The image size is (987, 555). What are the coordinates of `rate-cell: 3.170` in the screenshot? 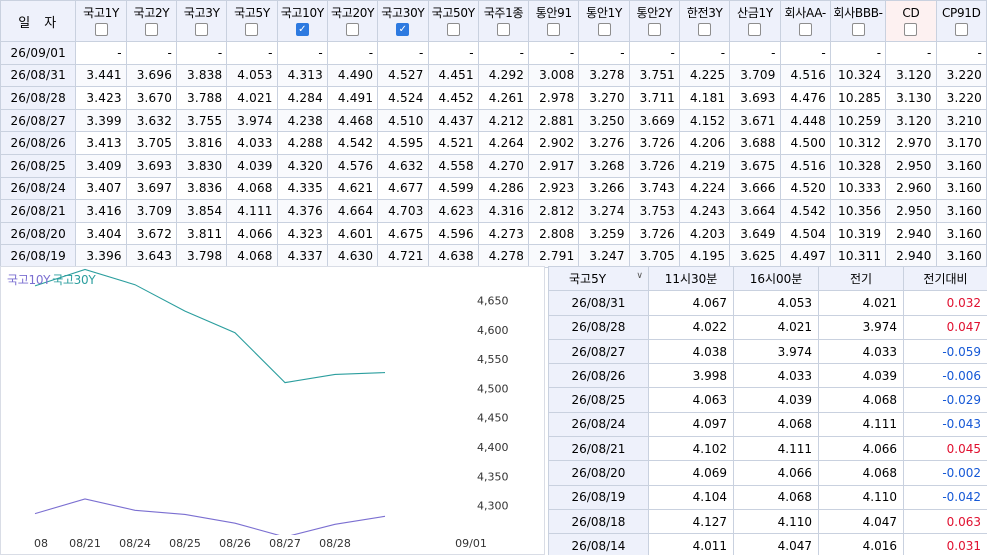 It's located at (961, 143).